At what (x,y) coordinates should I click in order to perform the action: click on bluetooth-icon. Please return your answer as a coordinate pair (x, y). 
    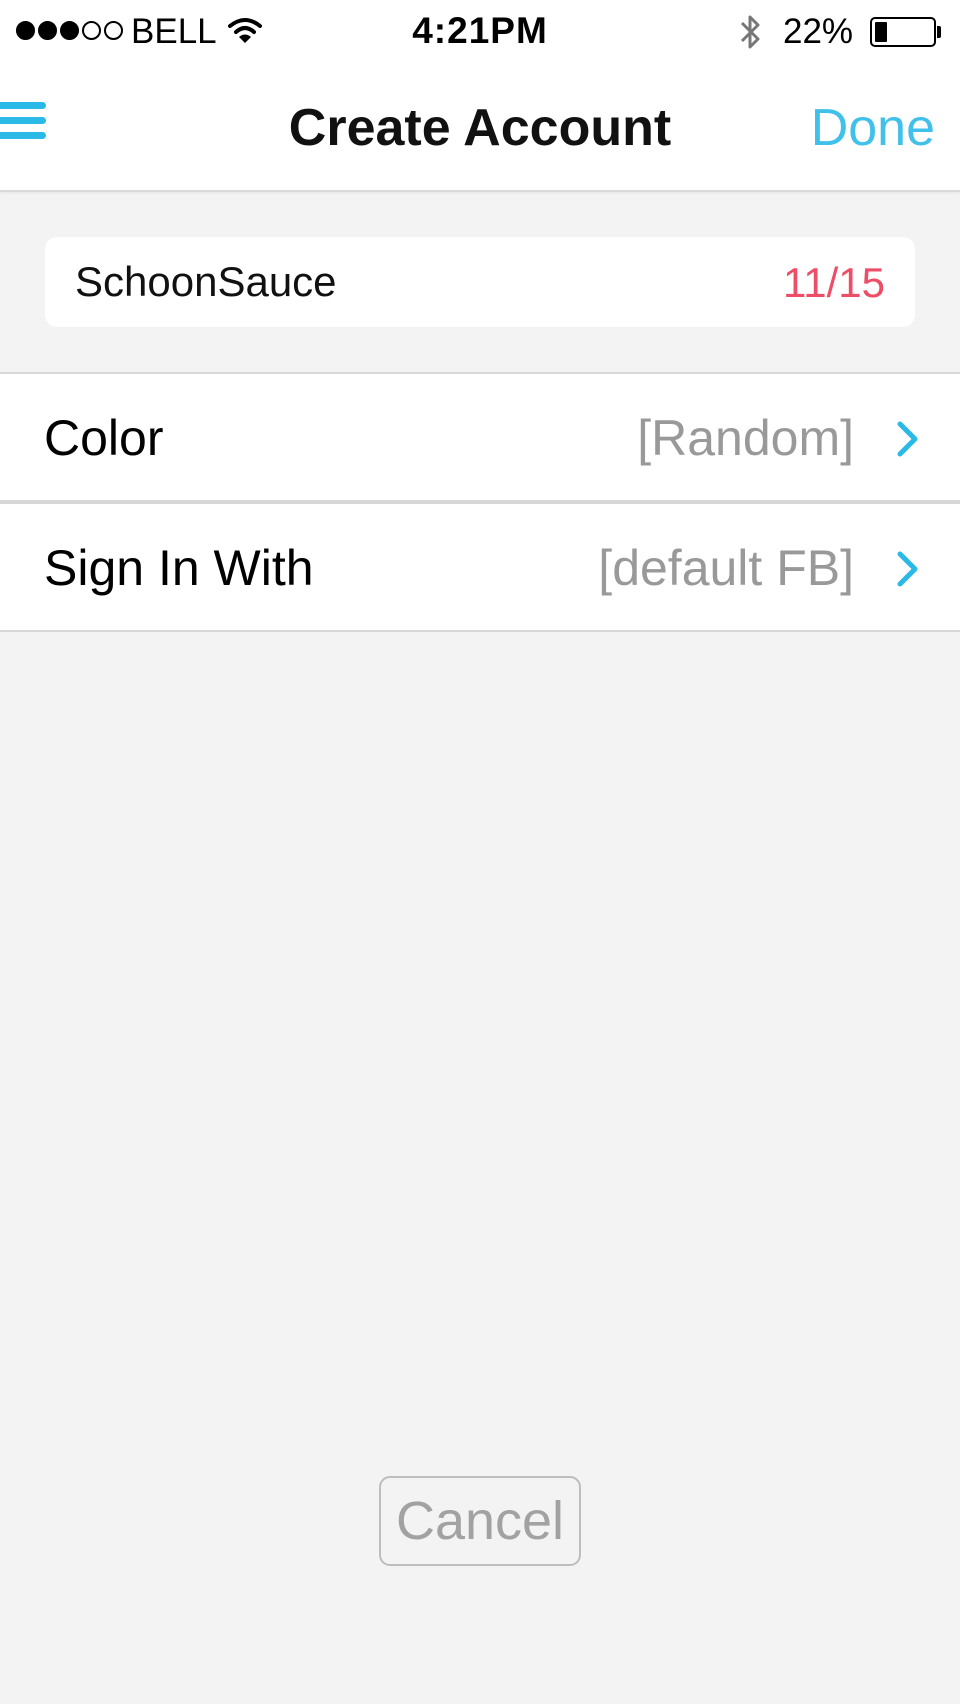
    Looking at the image, I should click on (750, 34).